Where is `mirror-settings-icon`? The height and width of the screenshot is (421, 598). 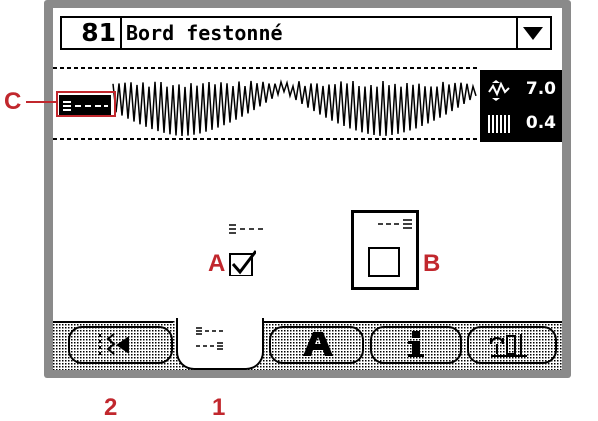 mirror-settings-icon is located at coordinates (220, 343).